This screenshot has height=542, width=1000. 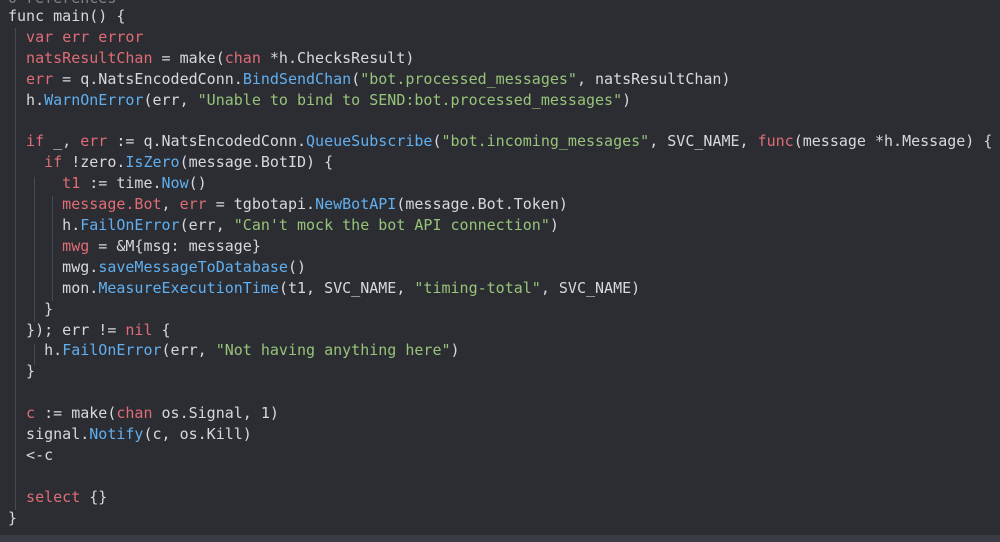 I want to click on code-token: BindSendChan, so click(x=297, y=78).